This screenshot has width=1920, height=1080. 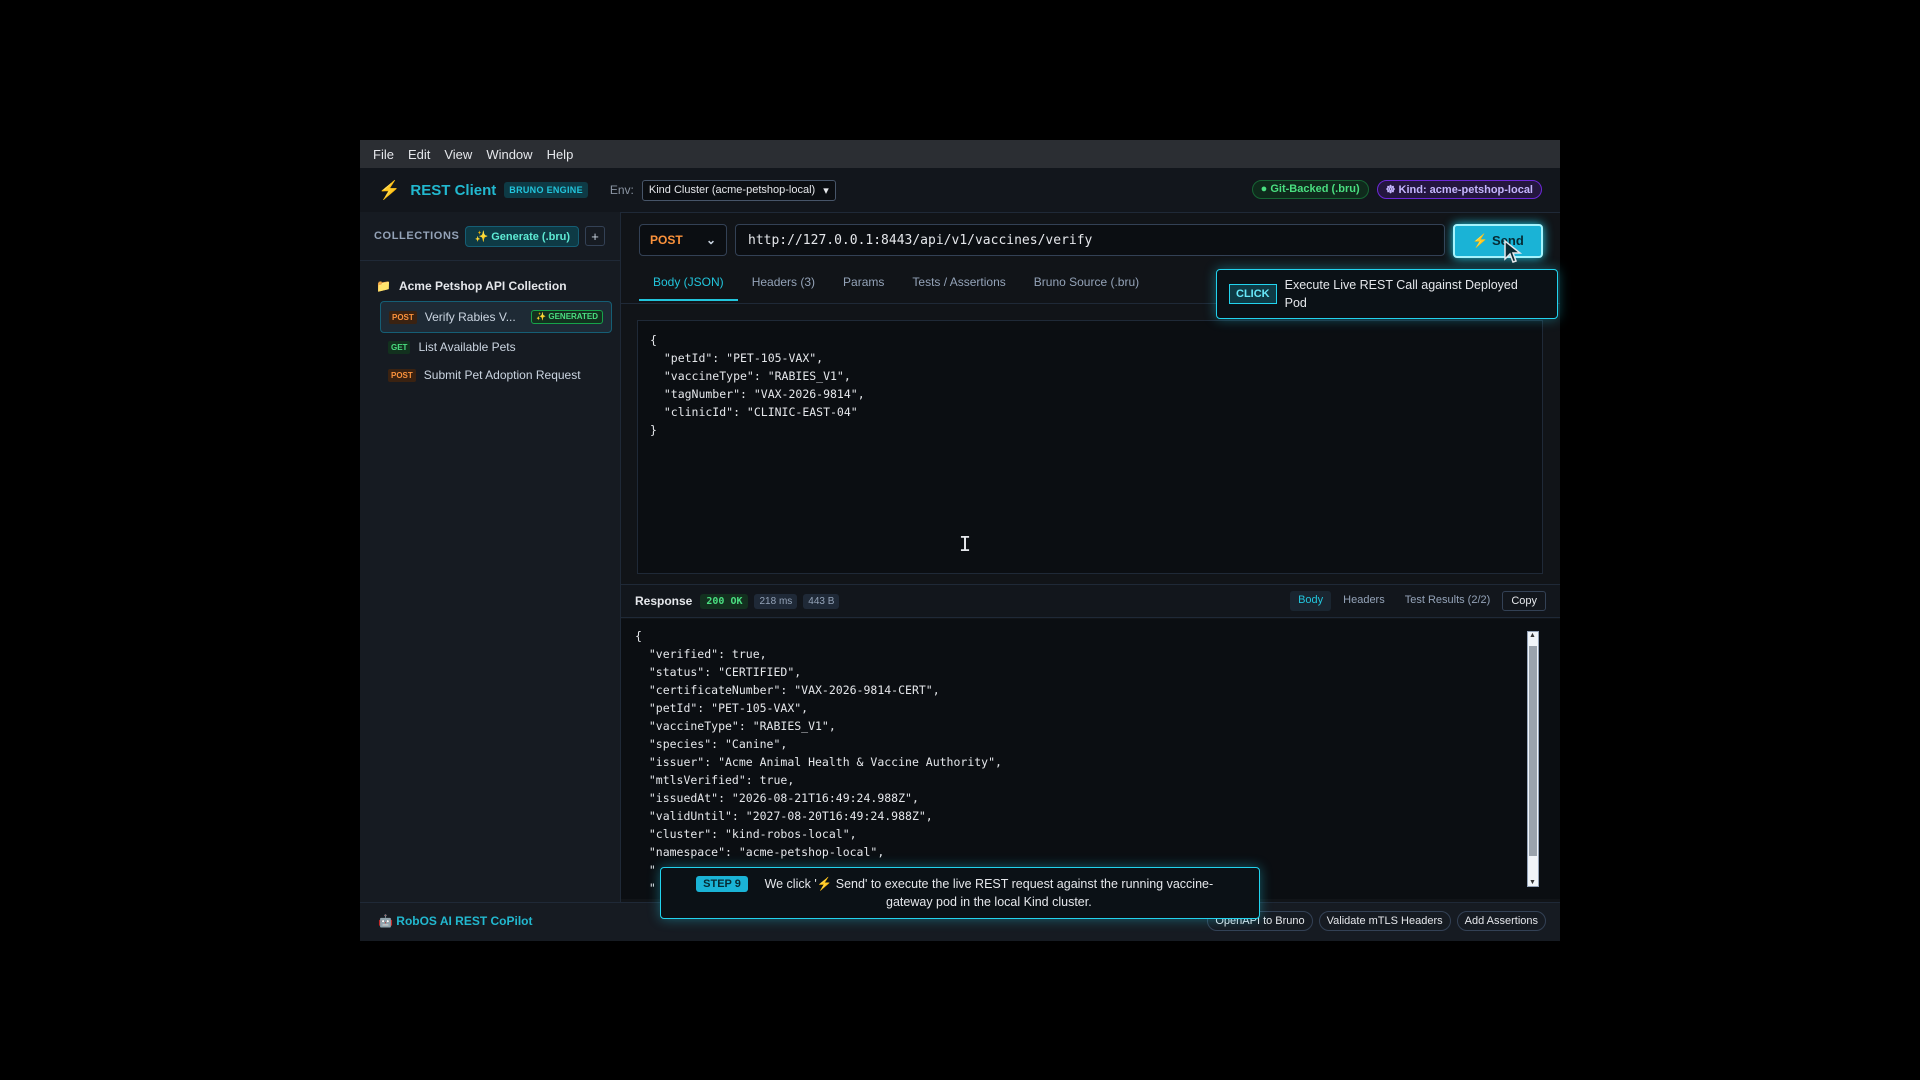 What do you see at coordinates (821, 601) in the screenshot?
I see `response-size: 443 B` at bounding box center [821, 601].